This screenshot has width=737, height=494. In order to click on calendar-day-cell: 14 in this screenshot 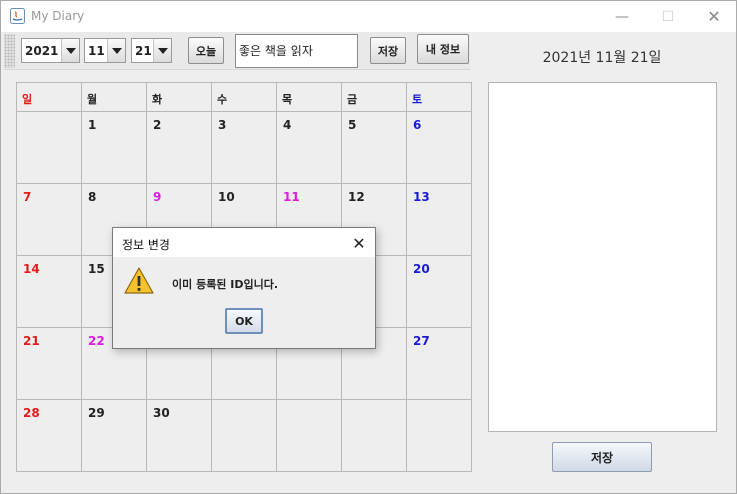, I will do `click(49, 291)`.